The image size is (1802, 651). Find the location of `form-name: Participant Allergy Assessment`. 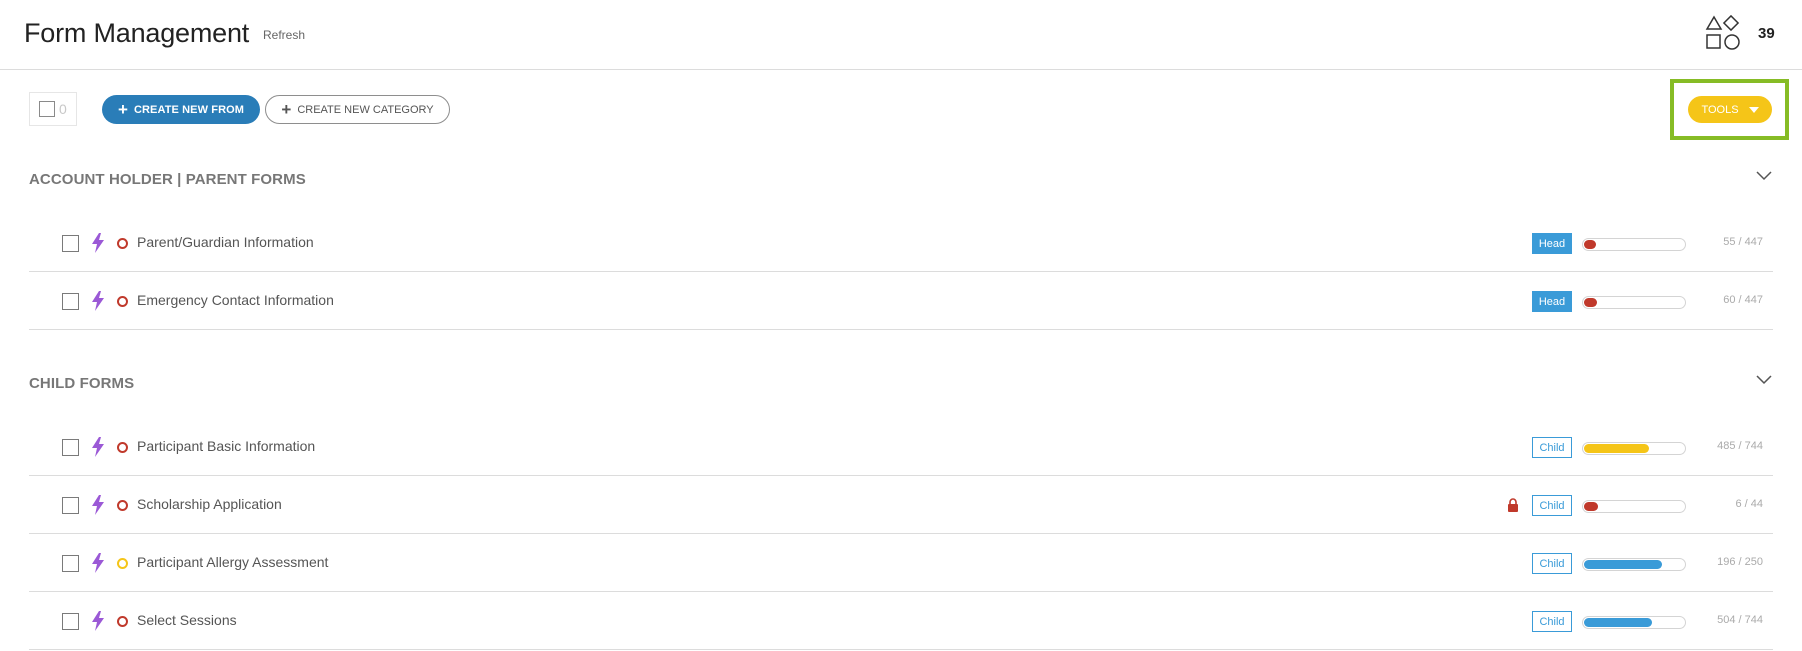

form-name: Participant Allergy Assessment is located at coordinates (232, 562).